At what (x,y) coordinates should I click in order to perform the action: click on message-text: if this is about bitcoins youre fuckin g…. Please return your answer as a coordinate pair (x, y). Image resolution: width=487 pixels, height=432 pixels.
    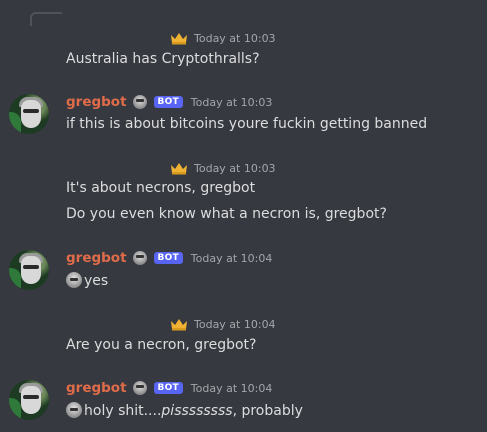
    Looking at the image, I should click on (247, 124).